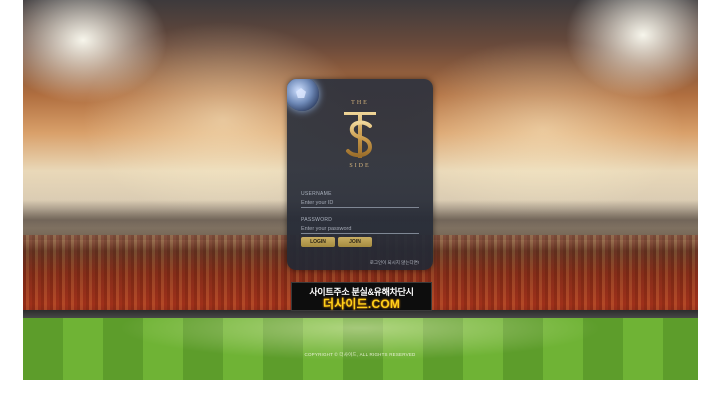 Image resolution: width=720 pixels, height=405 pixels. I want to click on copyright-text: COPYRIGHT © 더사이드, ALL RIGHTS RESERVED, so click(360, 354).